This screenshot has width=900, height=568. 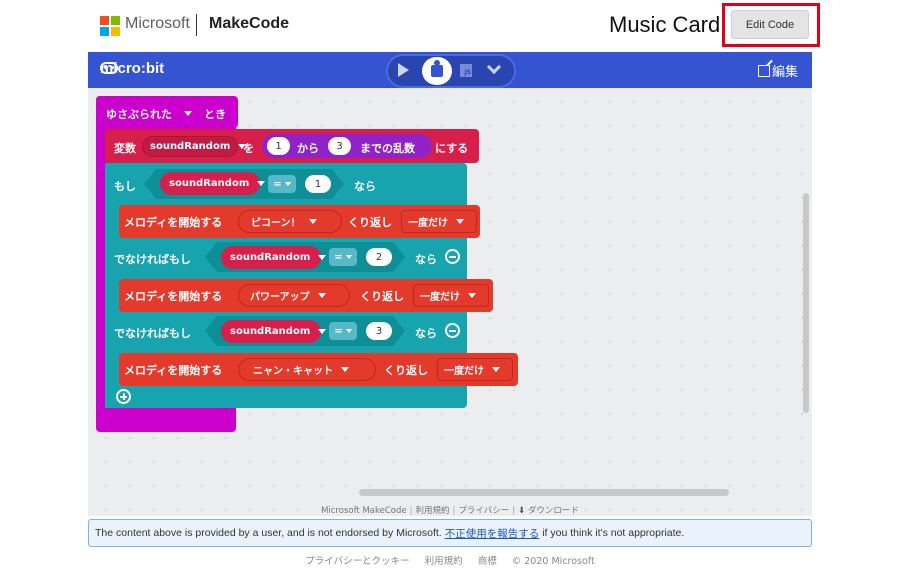 I want to click on elseif2-operator-dropdown: =, so click(x=343, y=331).